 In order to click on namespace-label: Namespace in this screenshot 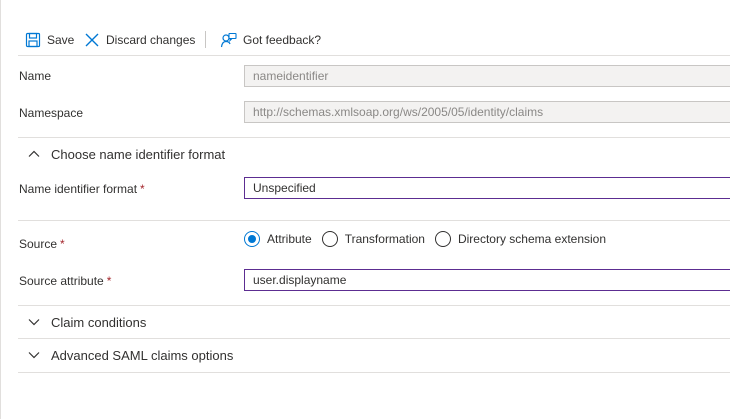, I will do `click(51, 113)`.